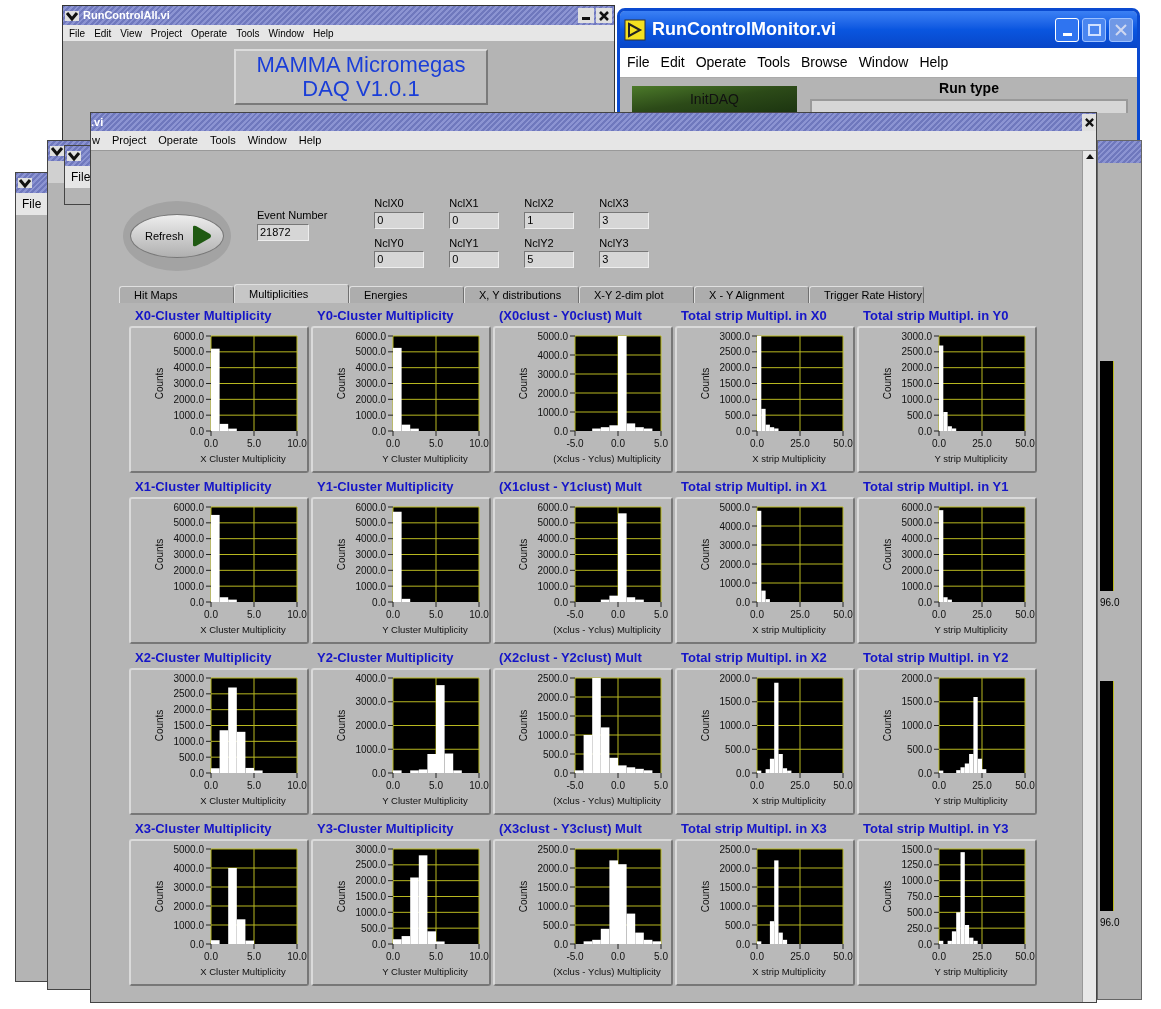 This screenshot has height=1009, width=1161. I want to click on x-tick-label: 50.0, so click(1025, 614).